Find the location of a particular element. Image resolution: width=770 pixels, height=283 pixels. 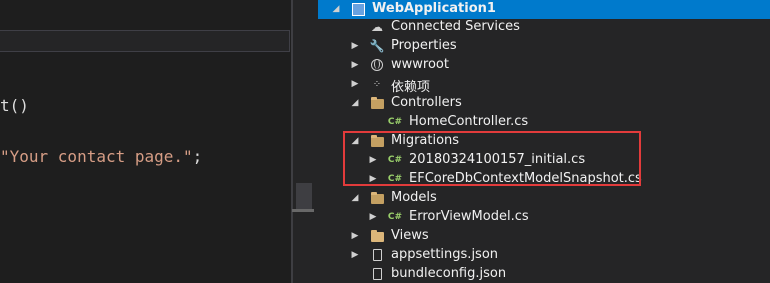

project-icon is located at coordinates (358, 9).